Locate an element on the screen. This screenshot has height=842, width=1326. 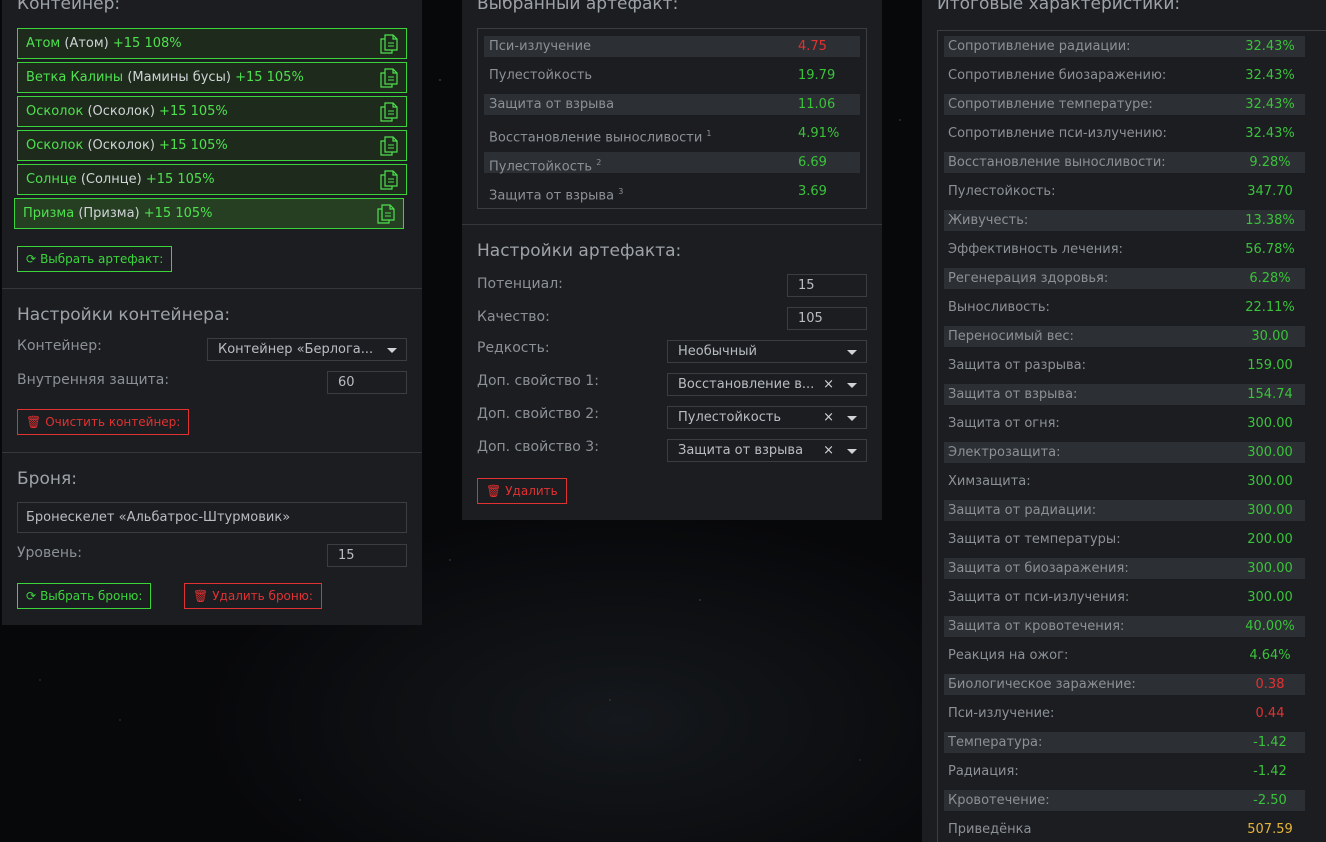
container-label: Контейнер: is located at coordinates (59, 346).